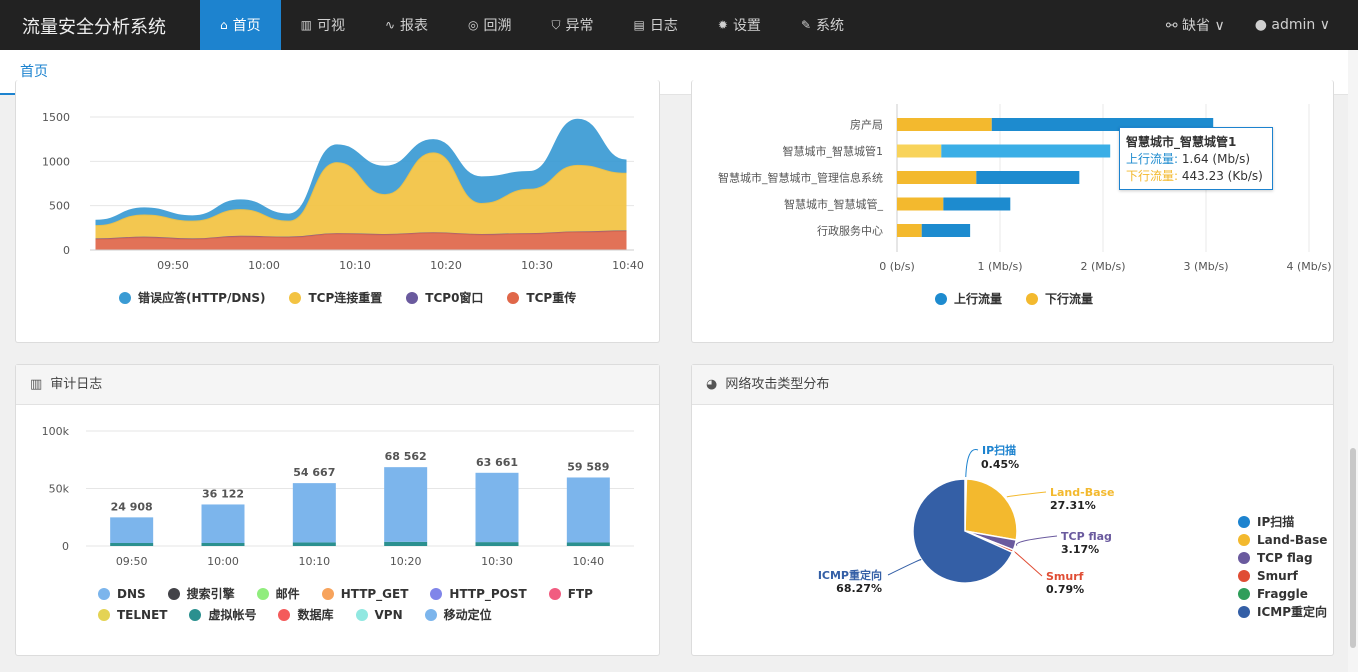  Describe the element at coordinates (444, 297) in the screenshot. I see `legend-item: TCP0窗口` at that location.